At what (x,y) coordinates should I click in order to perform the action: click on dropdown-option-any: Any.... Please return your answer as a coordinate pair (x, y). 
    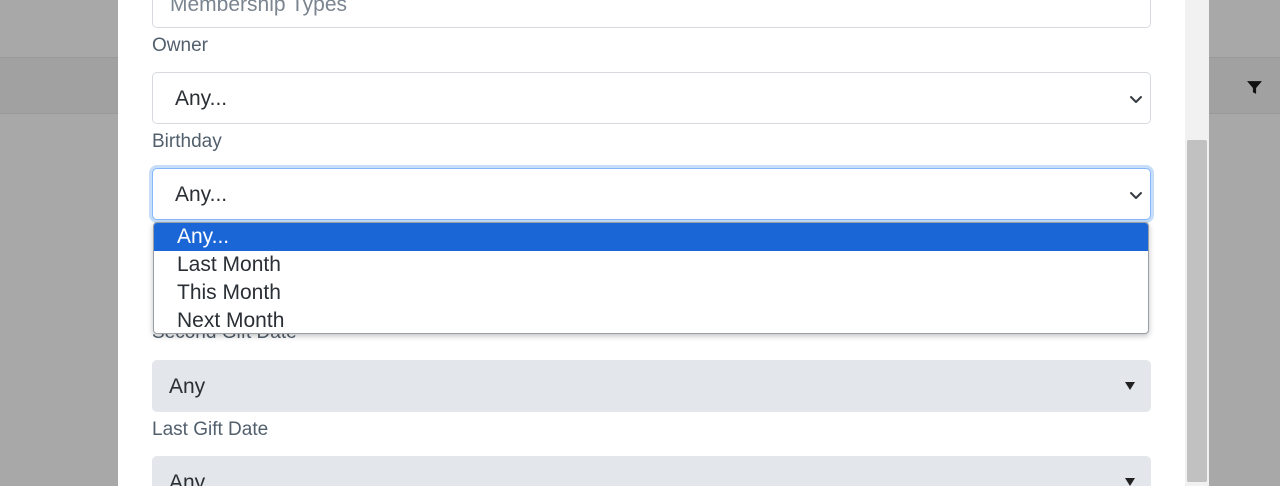
    Looking at the image, I should click on (651, 237).